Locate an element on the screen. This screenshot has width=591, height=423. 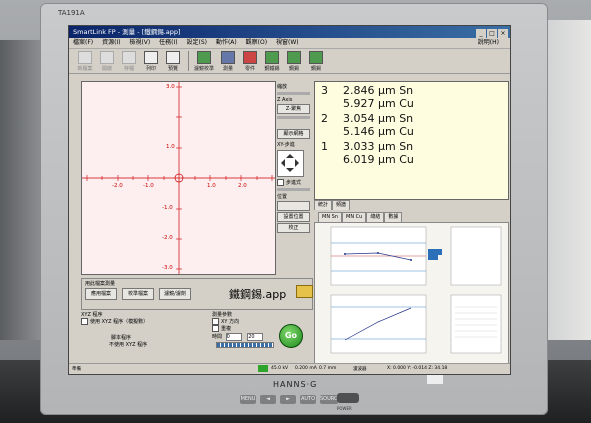
filter-button: 濾鏡/濾劑 is located at coordinates (175, 294).